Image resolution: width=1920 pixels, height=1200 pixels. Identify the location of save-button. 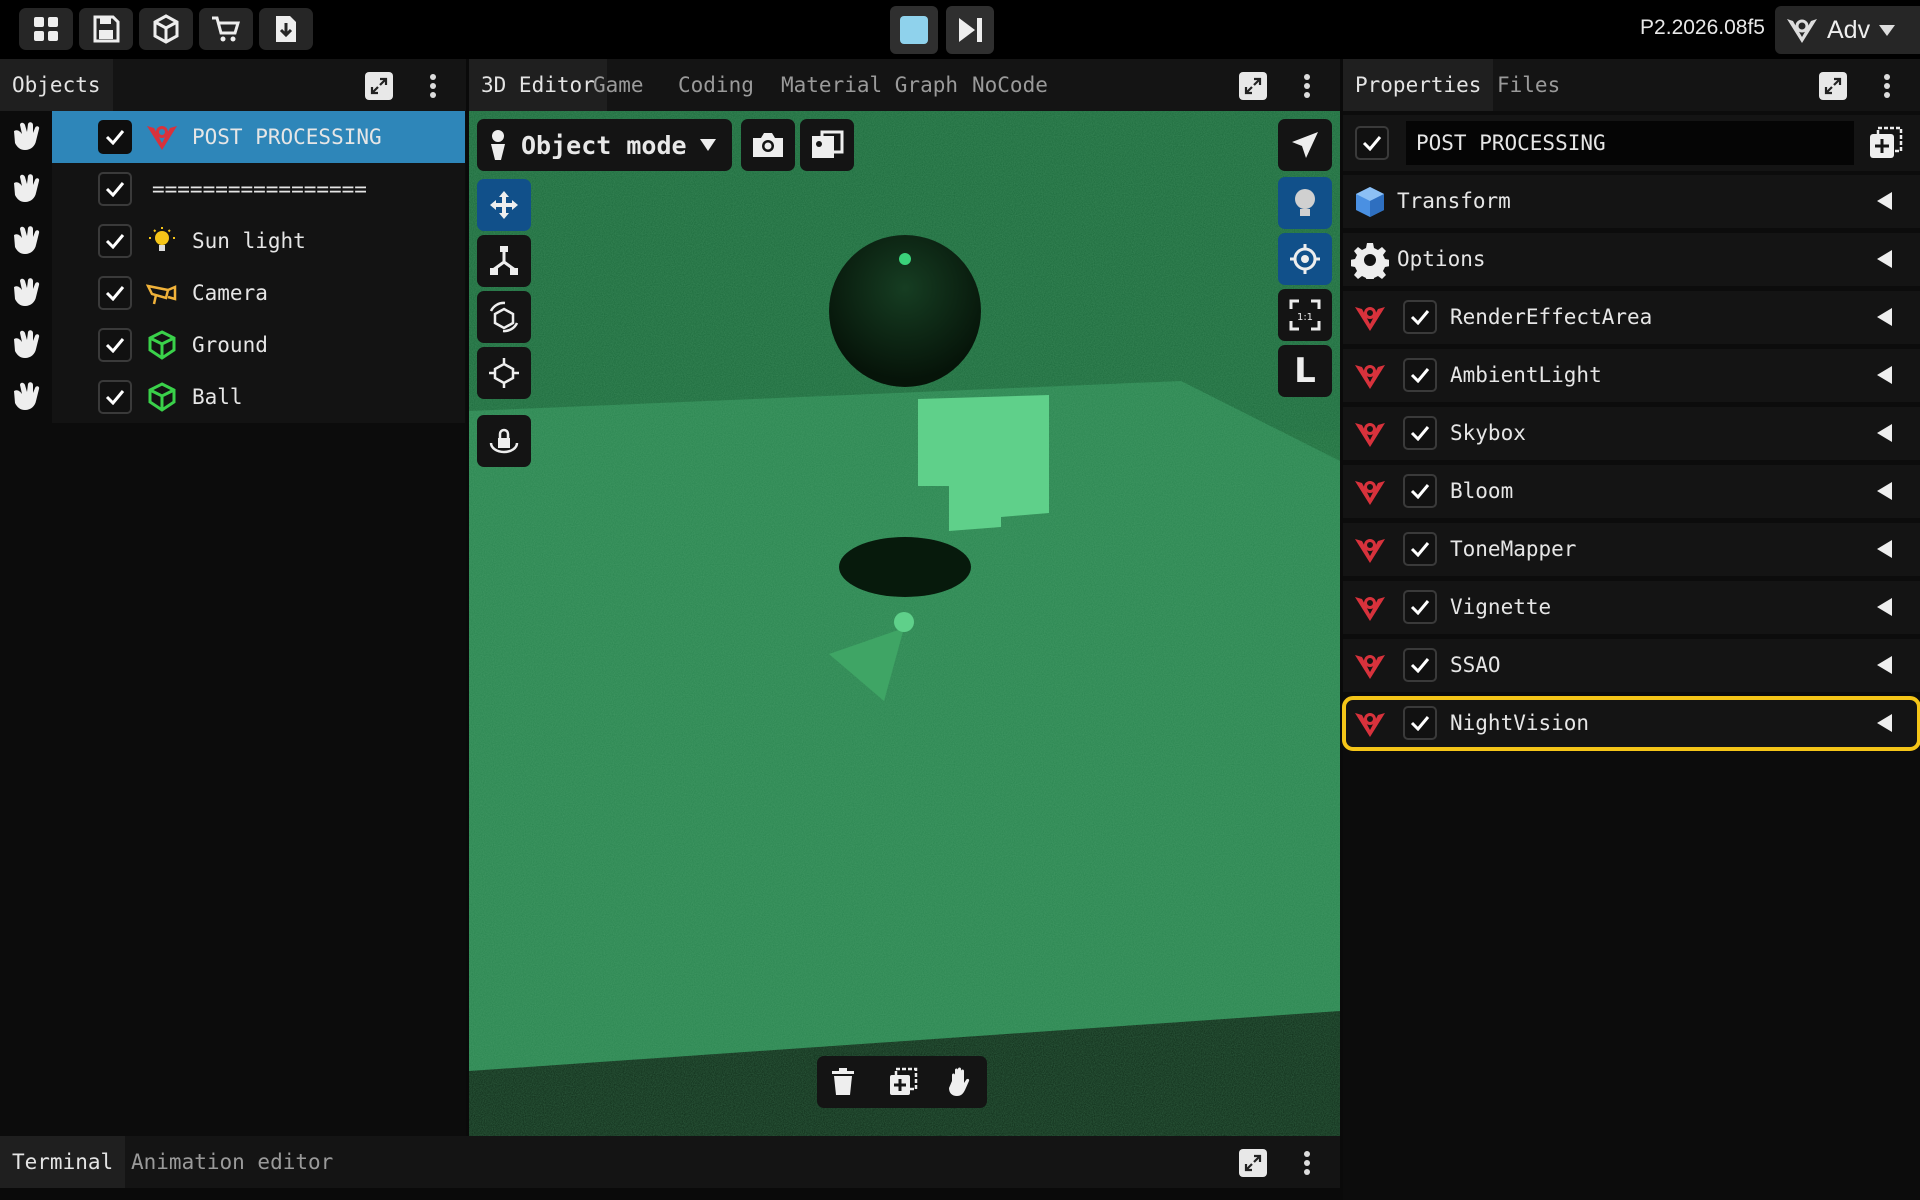
(106, 29).